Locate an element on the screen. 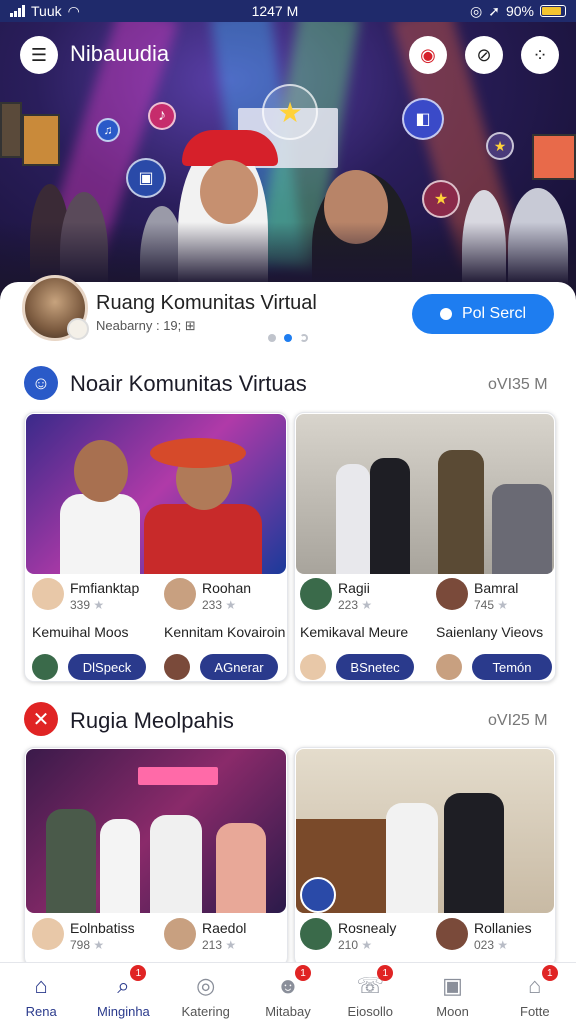 This screenshot has width=576, height=1024. user-count: 213 ★ is located at coordinates (219, 945).